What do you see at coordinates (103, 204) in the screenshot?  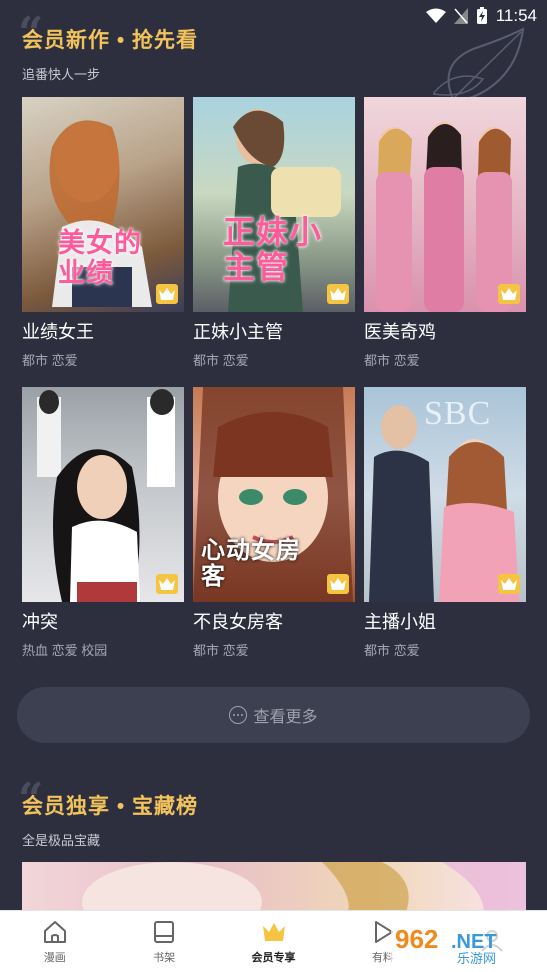 I see `comic-cover: 美女的业绩` at bounding box center [103, 204].